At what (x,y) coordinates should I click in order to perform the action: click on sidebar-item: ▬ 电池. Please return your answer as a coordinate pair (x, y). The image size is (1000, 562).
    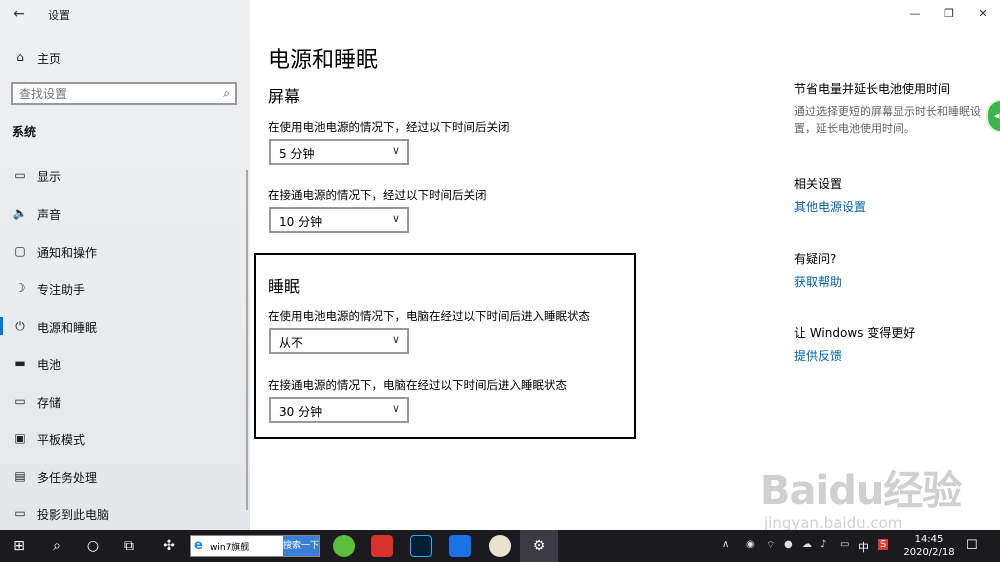
    Looking at the image, I should click on (125, 363).